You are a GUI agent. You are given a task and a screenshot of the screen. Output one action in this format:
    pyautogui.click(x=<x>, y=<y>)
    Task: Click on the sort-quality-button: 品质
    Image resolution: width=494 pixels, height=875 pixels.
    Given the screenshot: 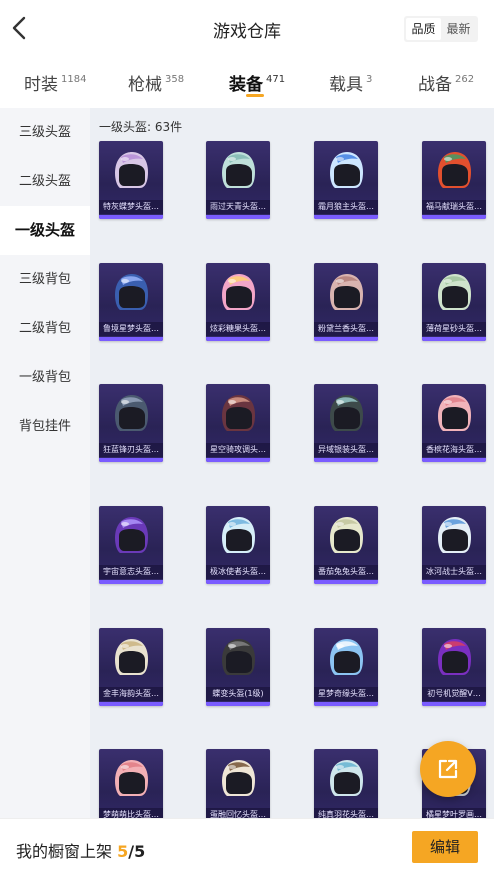 What is the action you would take?
    pyautogui.click(x=423, y=29)
    